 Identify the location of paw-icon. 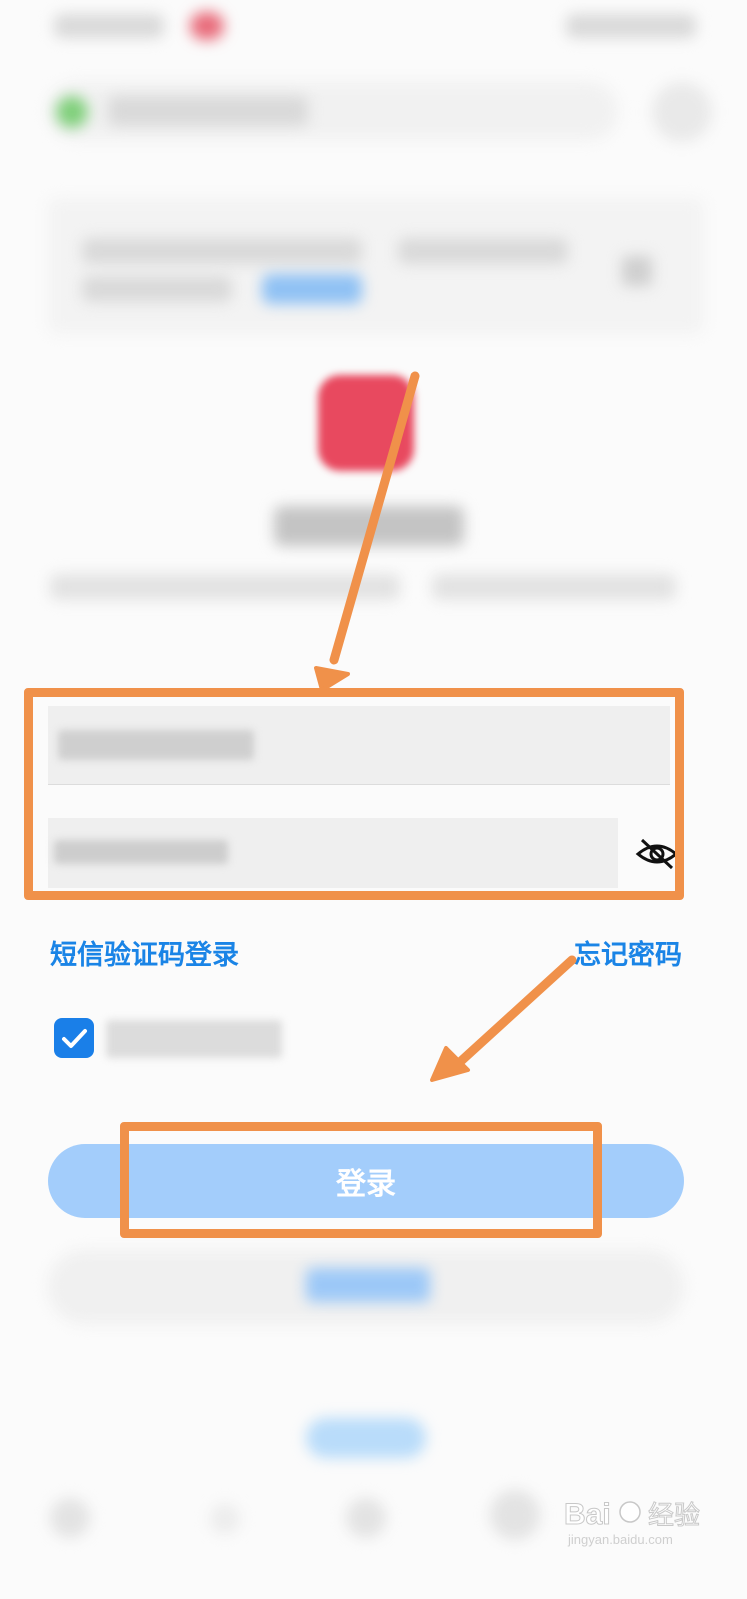
(630, 1512).